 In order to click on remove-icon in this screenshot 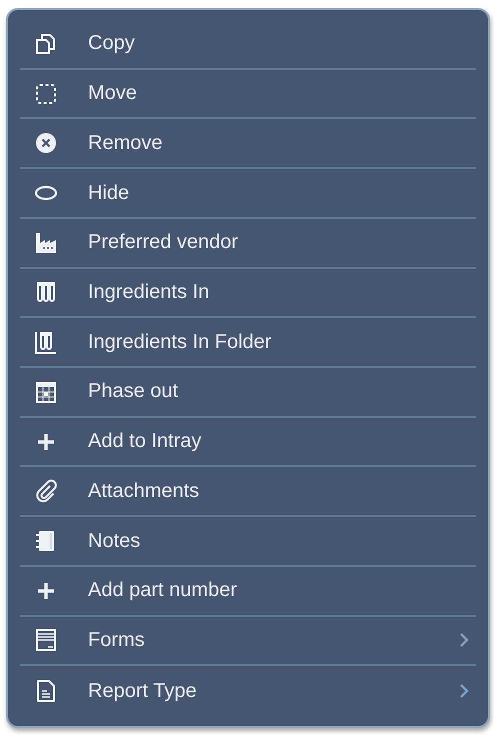, I will do `click(46, 143)`.